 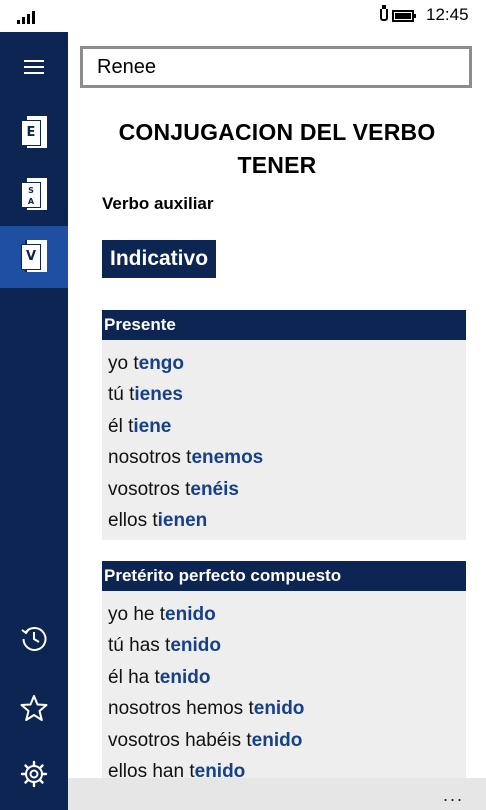 I want to click on search-box, so click(x=276, y=67).